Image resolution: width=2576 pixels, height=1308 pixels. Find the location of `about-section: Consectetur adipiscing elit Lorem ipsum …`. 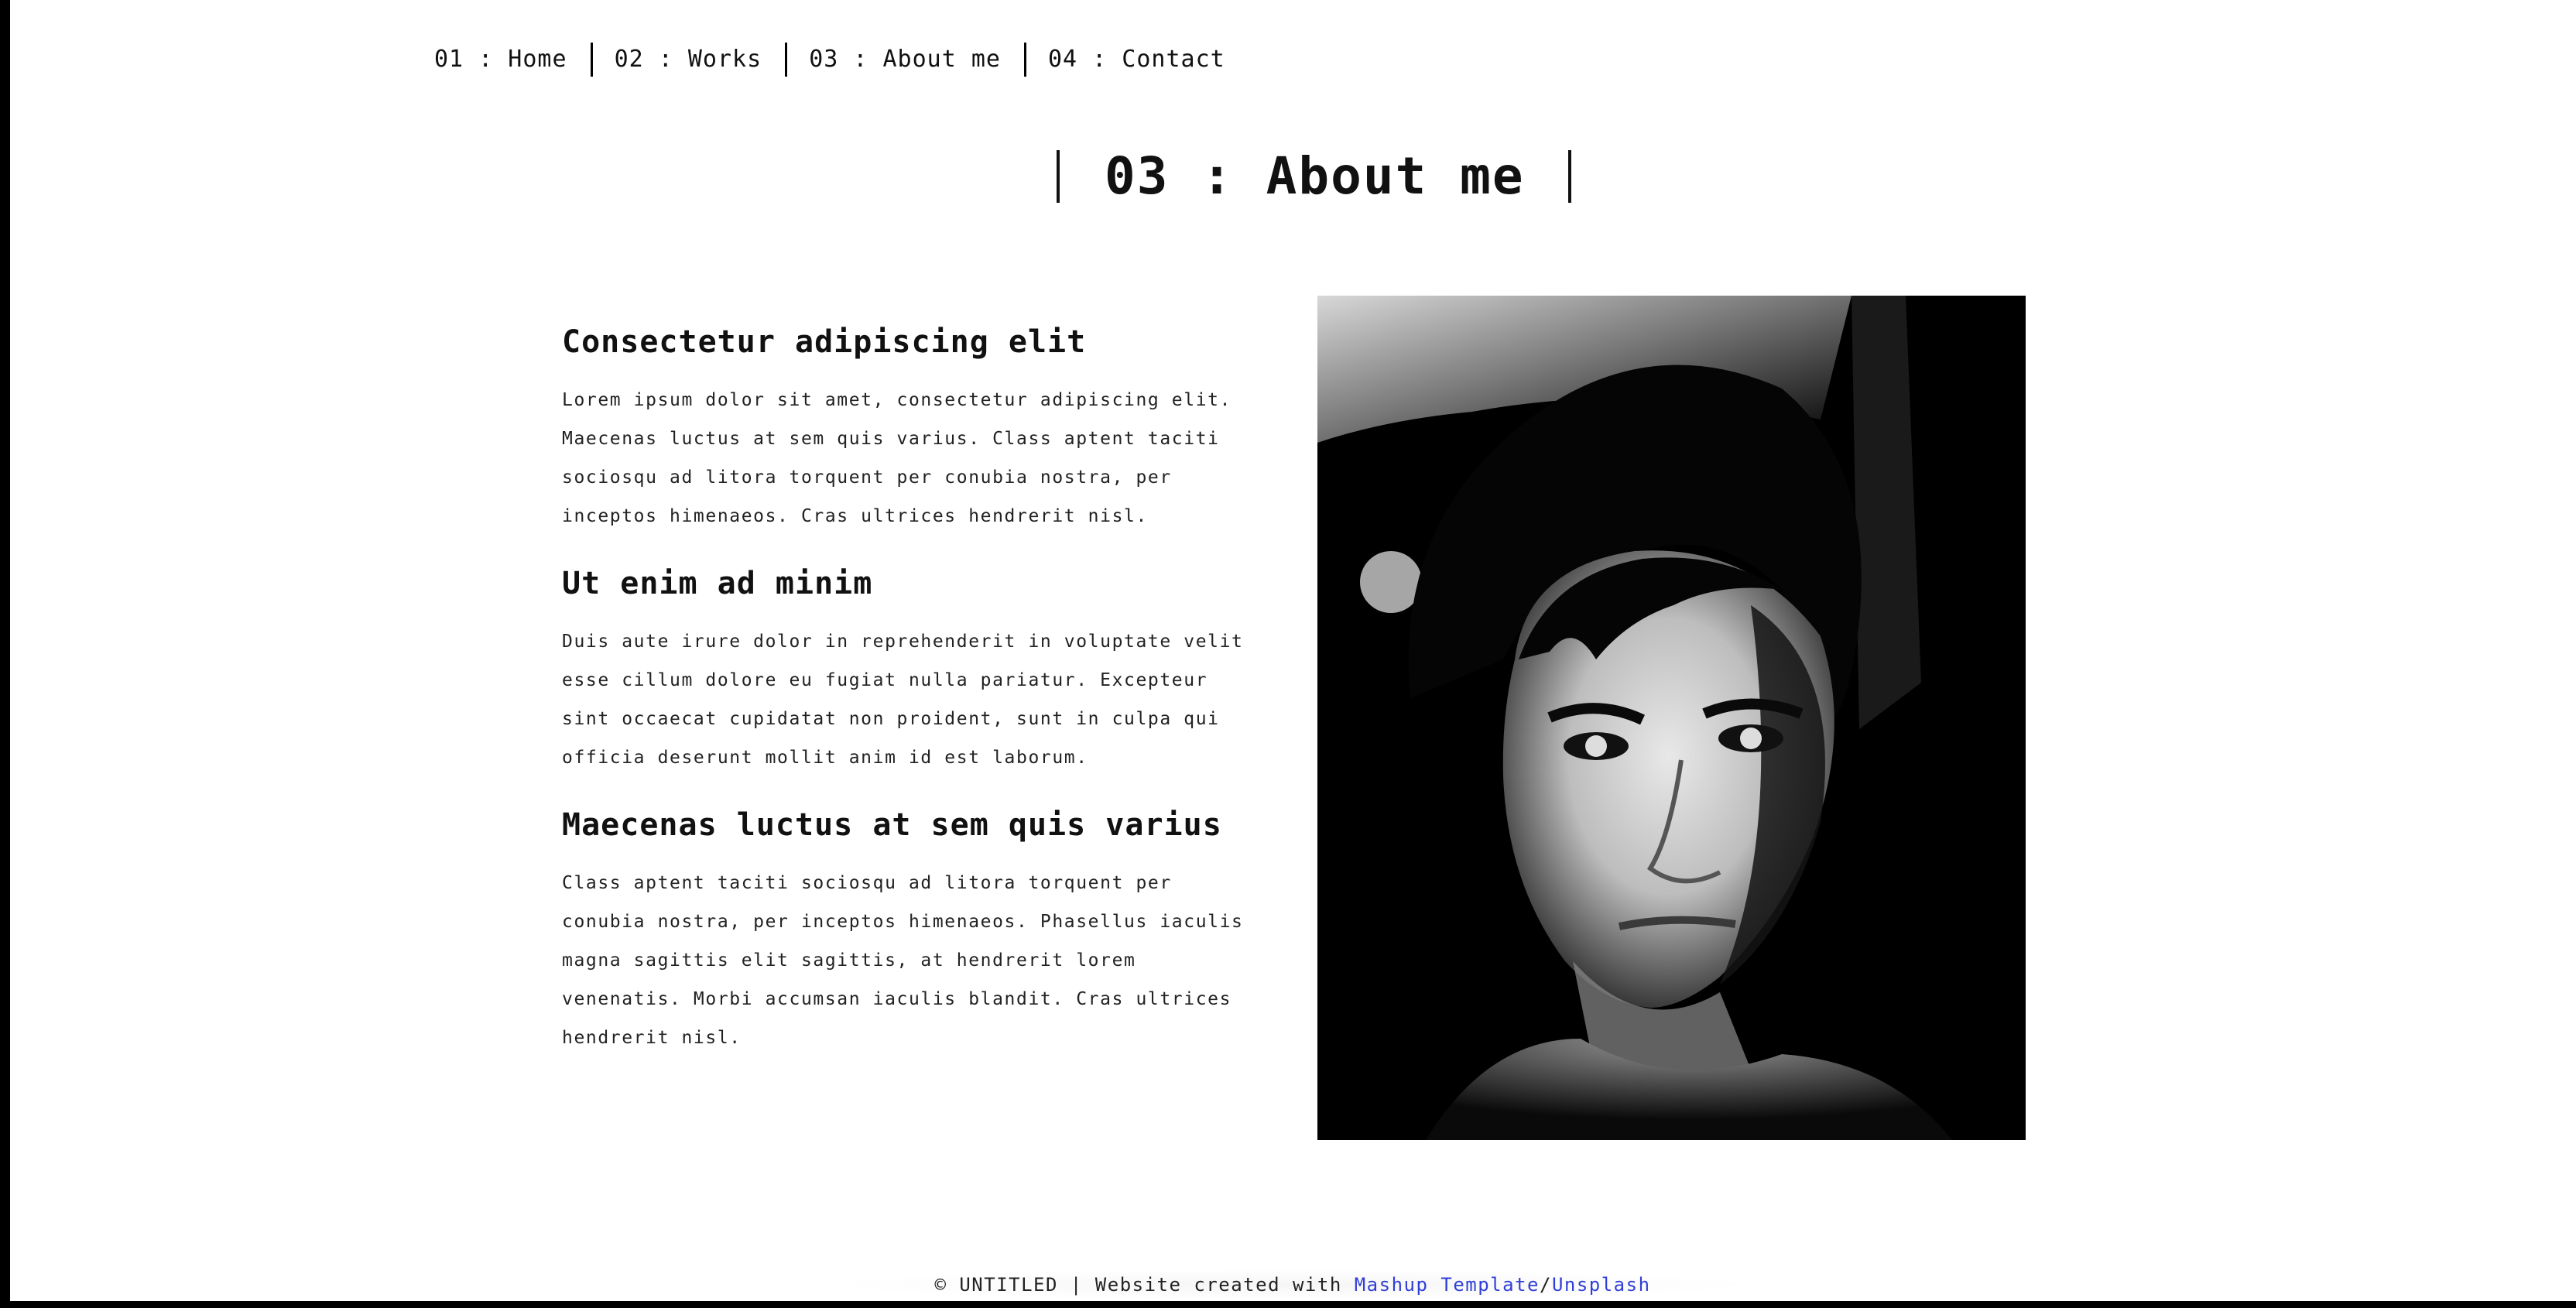

about-section: Consectetur adipiscing elit Lorem ipsum … is located at coordinates (914, 428).